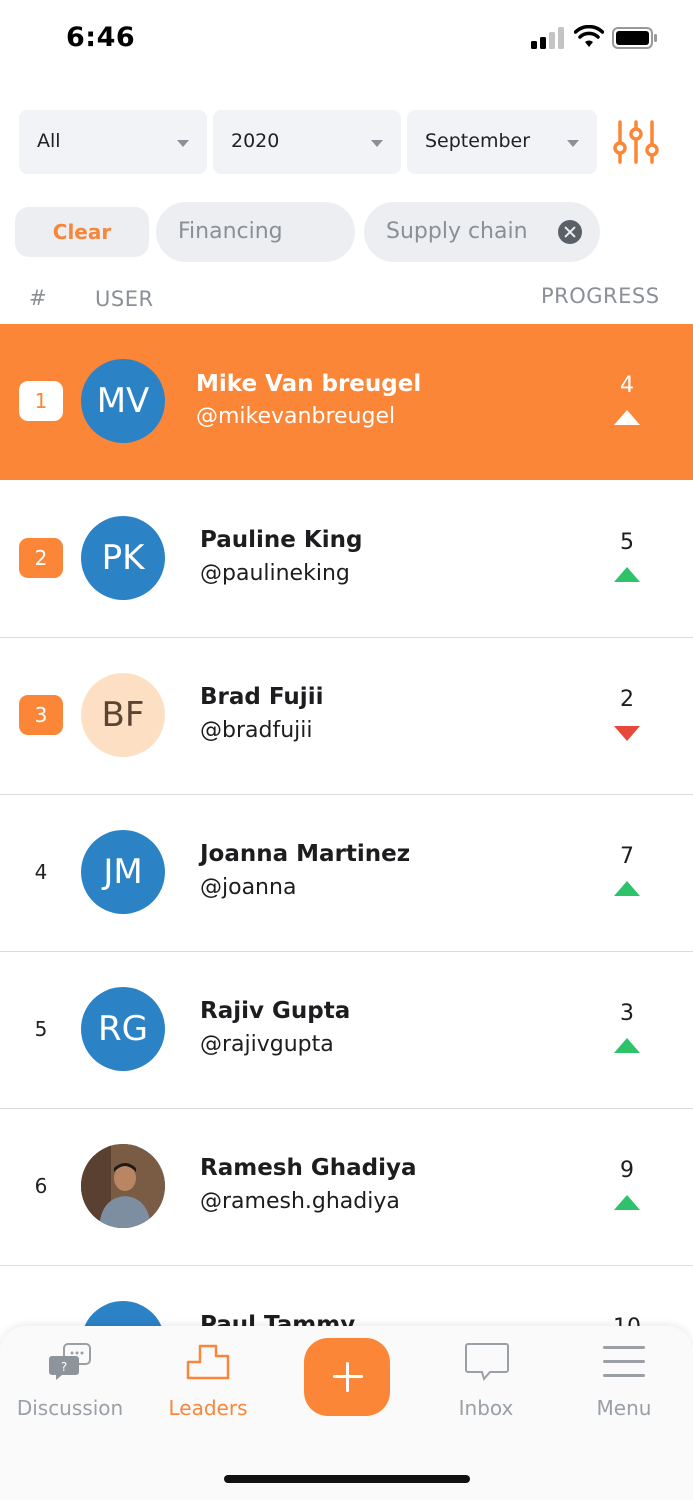 The height and width of the screenshot is (1500, 693). What do you see at coordinates (123, 558) in the screenshot?
I see `avatar: PK` at bounding box center [123, 558].